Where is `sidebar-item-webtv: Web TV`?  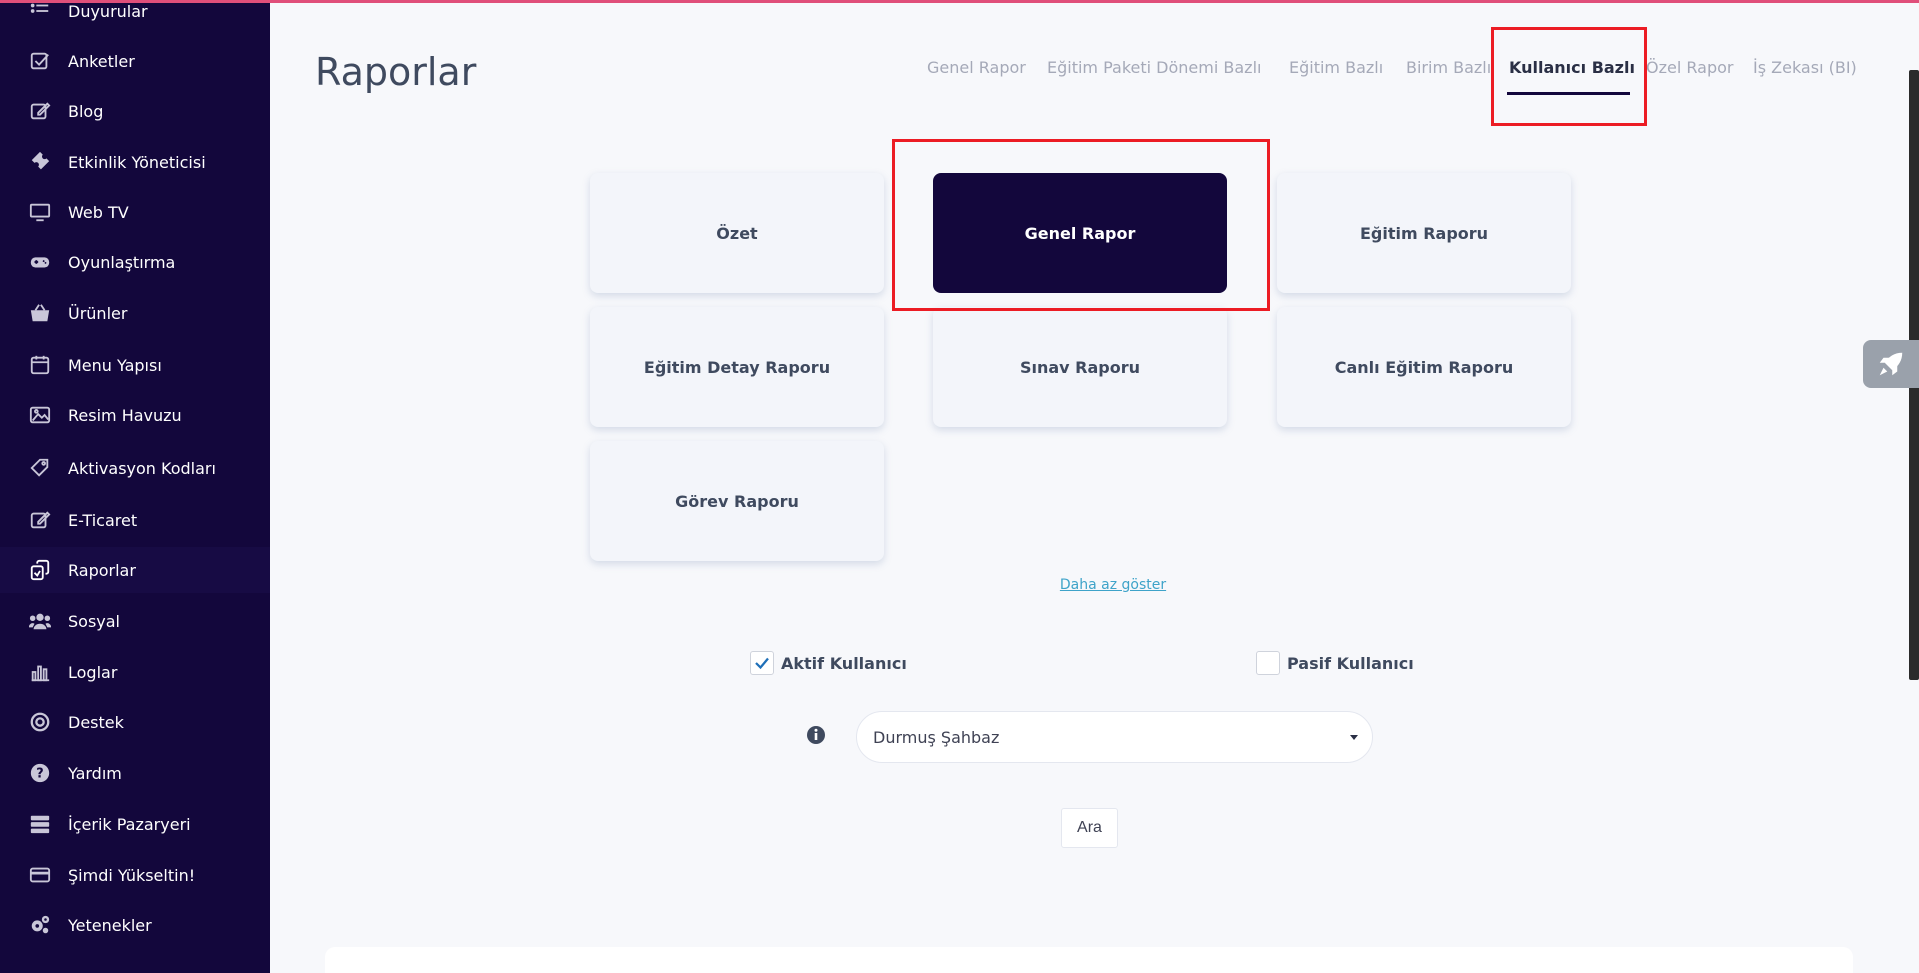 sidebar-item-webtv: Web TV is located at coordinates (135, 212).